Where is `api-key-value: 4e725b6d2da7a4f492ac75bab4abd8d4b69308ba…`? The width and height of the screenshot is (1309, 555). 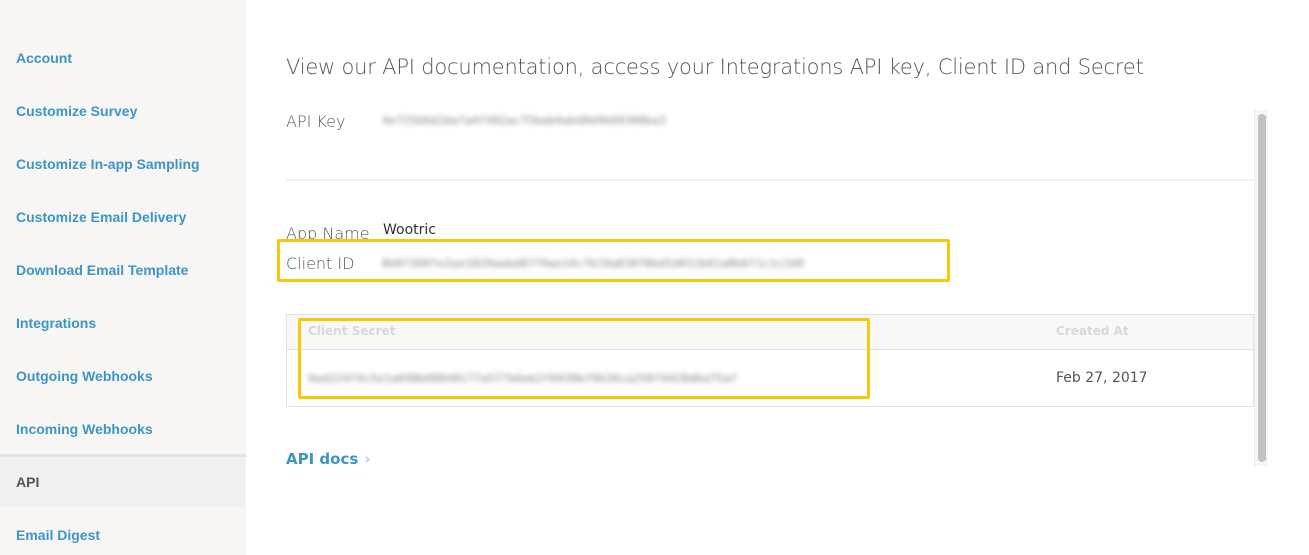 api-key-value: 4e725b6d2da7a4f492ac75bab4abd8d4b69308ba… is located at coordinates (524, 120).